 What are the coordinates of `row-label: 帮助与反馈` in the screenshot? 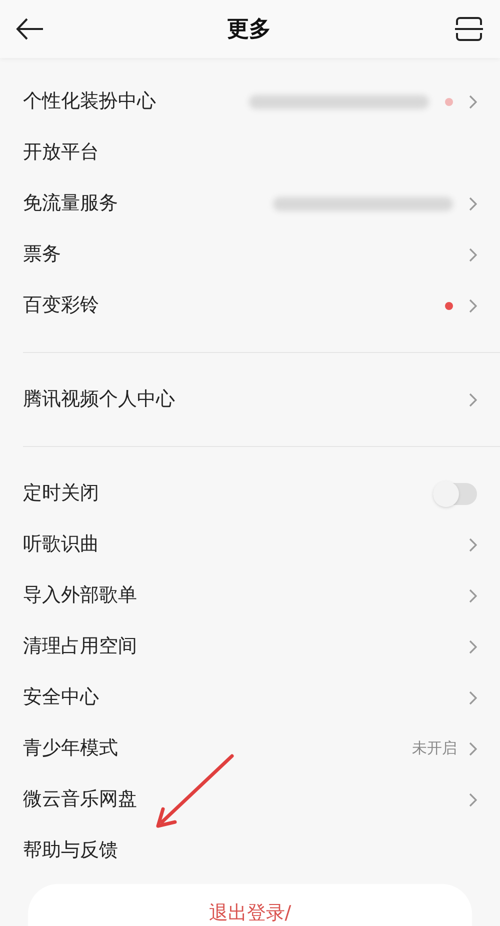 It's located at (70, 851).